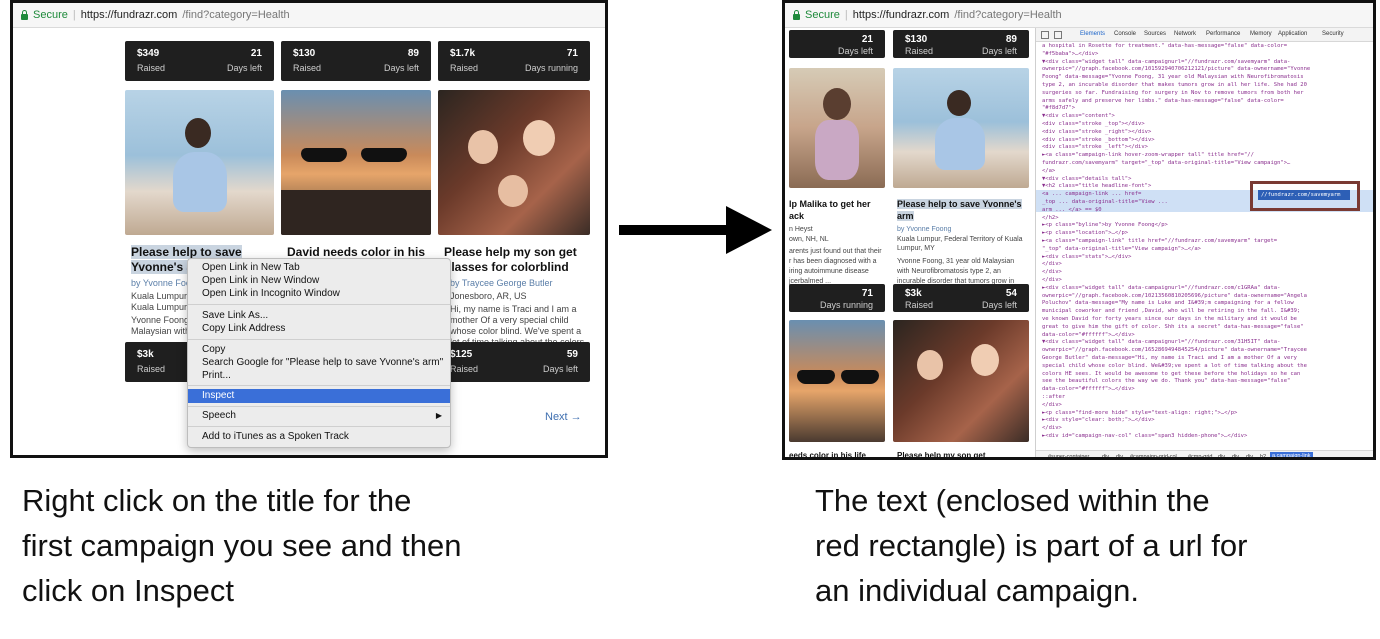 Image resolution: width=1380 pixels, height=639 pixels. I want to click on menu-item-open-new-window: Open Link in New Window, so click(260, 280).